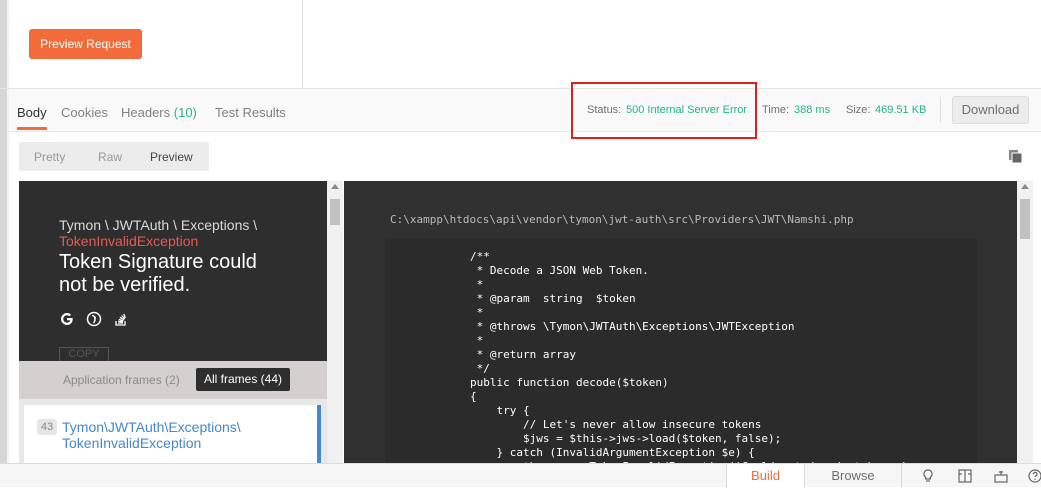  Describe the element at coordinates (1001, 476) in the screenshot. I see `keyboard-shortcuts-icon` at that location.